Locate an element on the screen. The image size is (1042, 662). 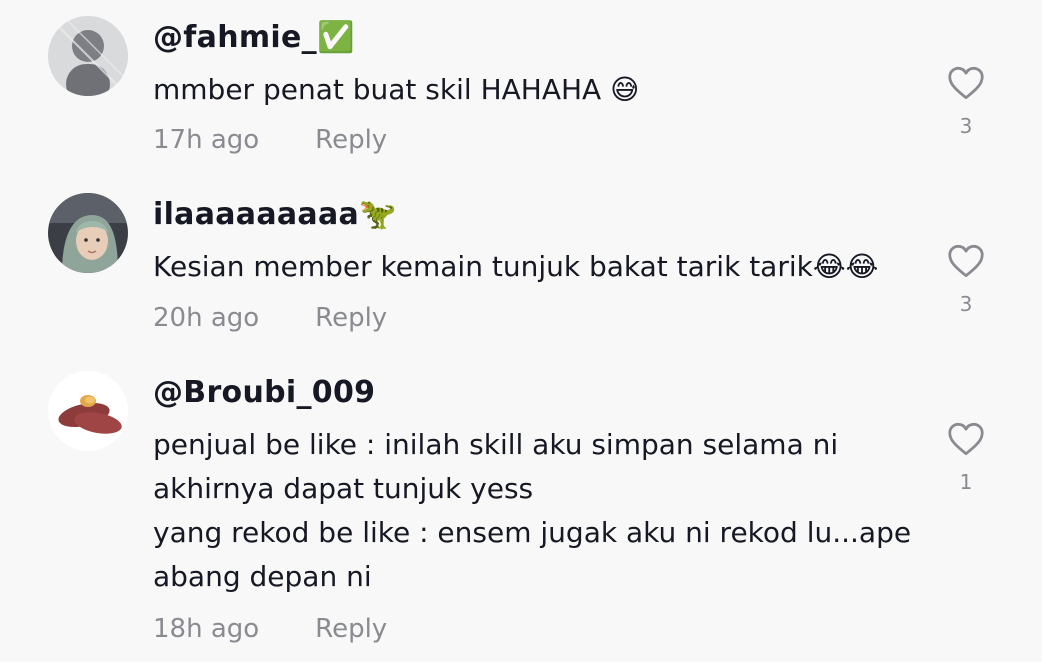
avatar-sweet-potato-icon is located at coordinates (88, 411).